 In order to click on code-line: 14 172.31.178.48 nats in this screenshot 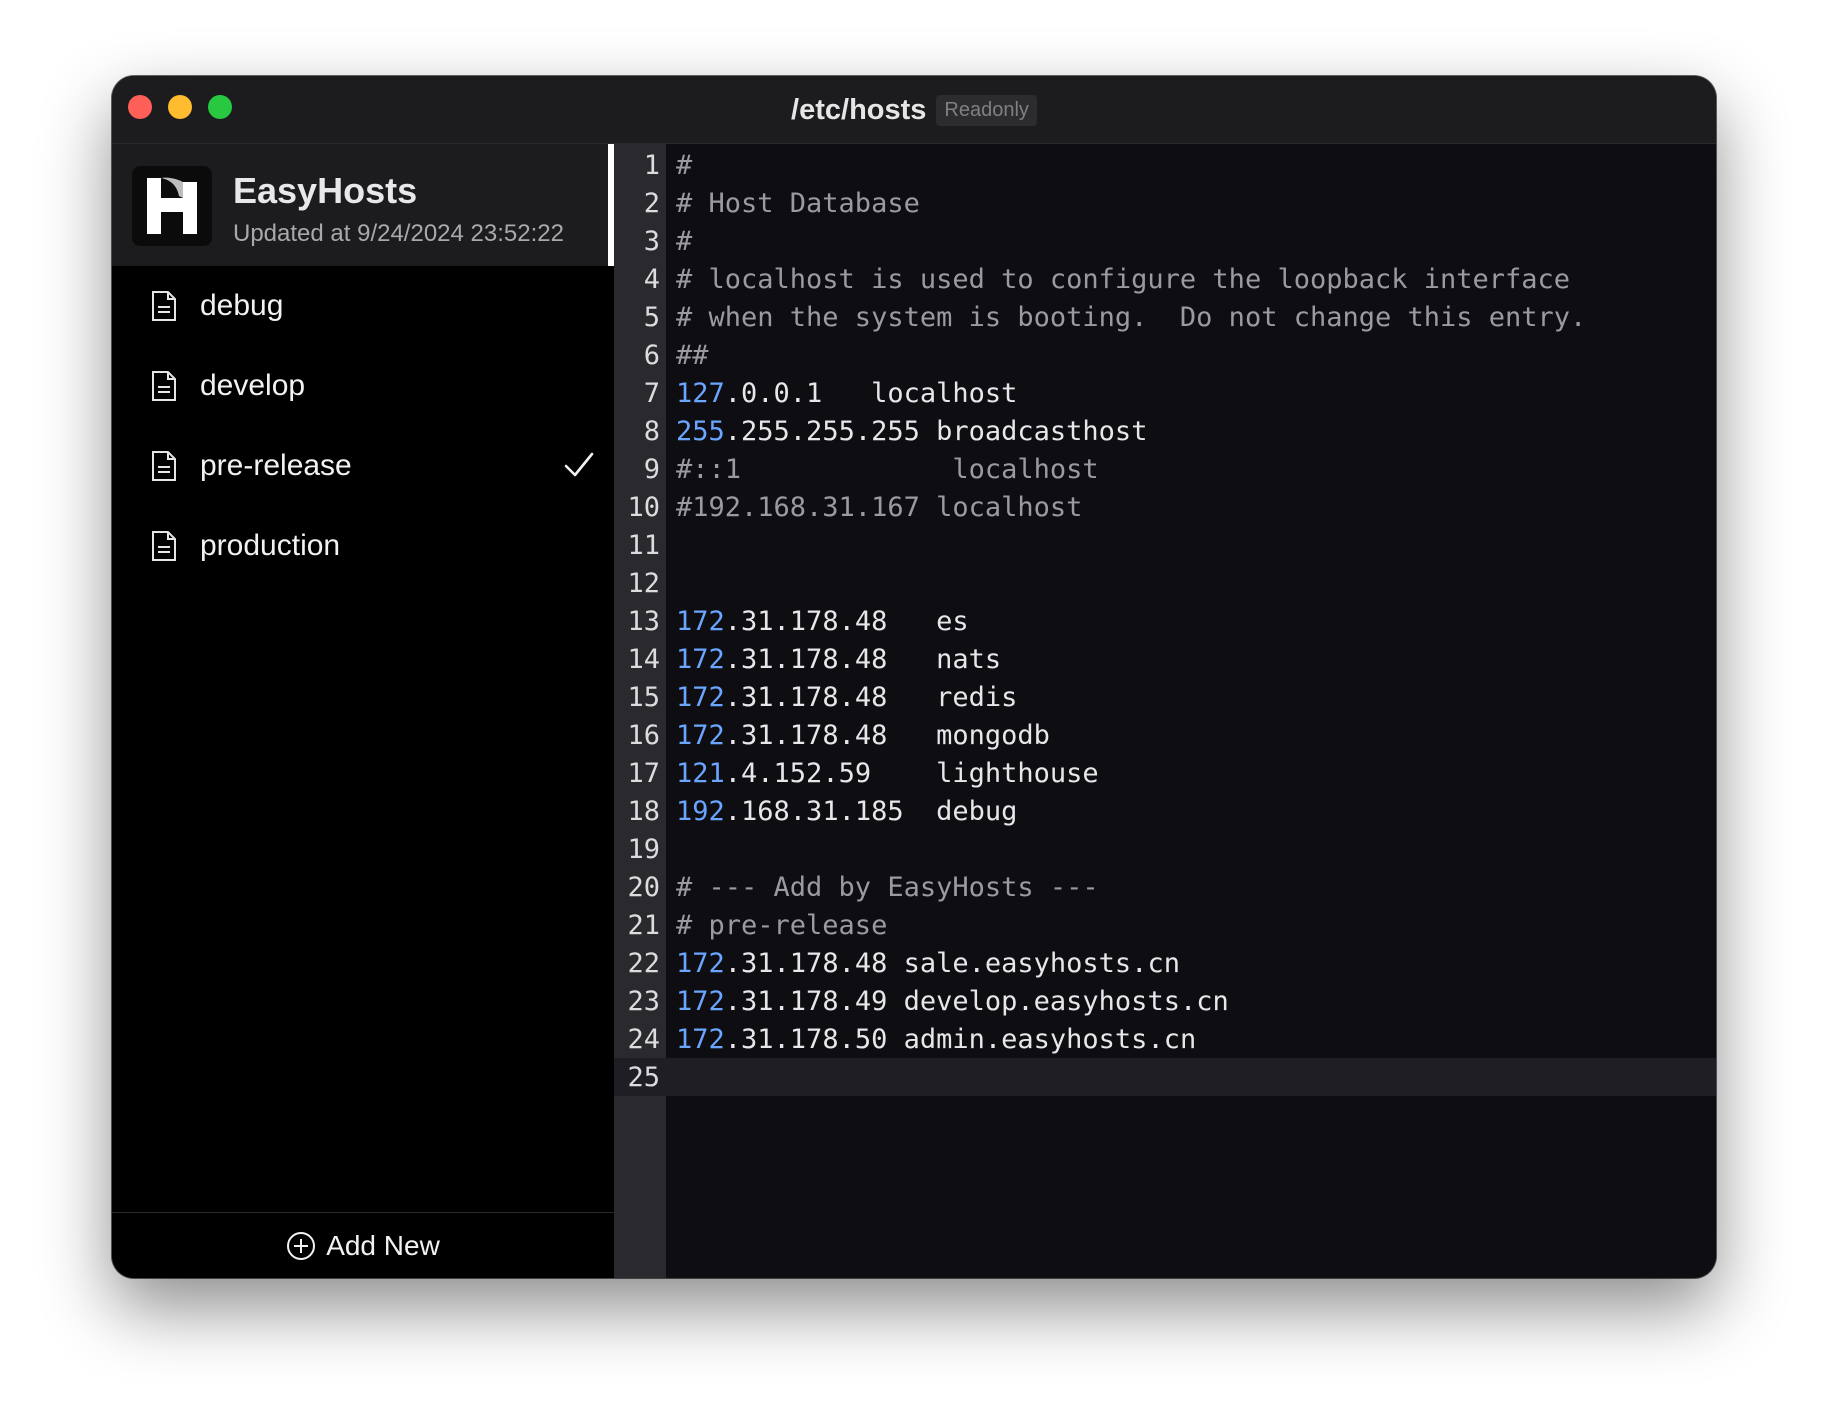, I will do `click(1165, 659)`.